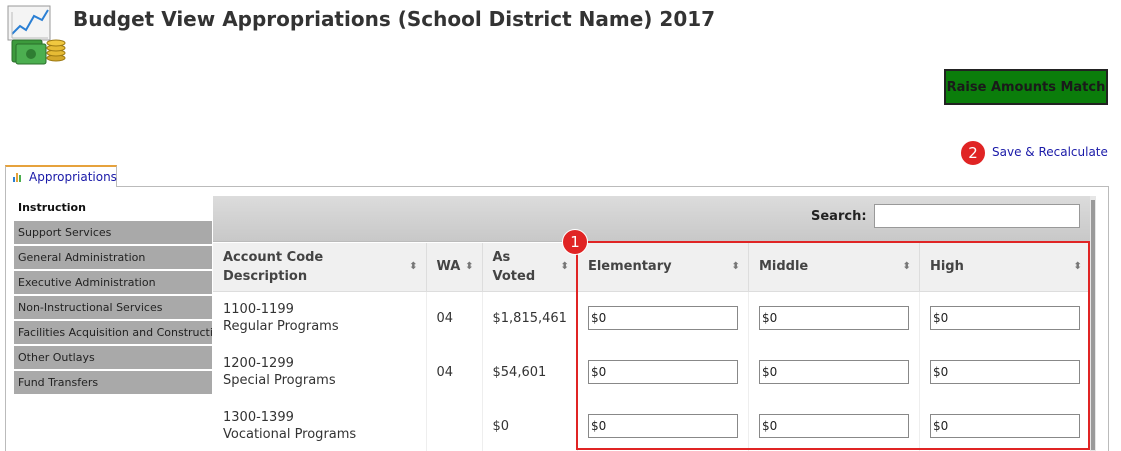 This screenshot has height=451, width=1121. Describe the element at coordinates (973, 153) in the screenshot. I see `step-badge: 2` at that location.